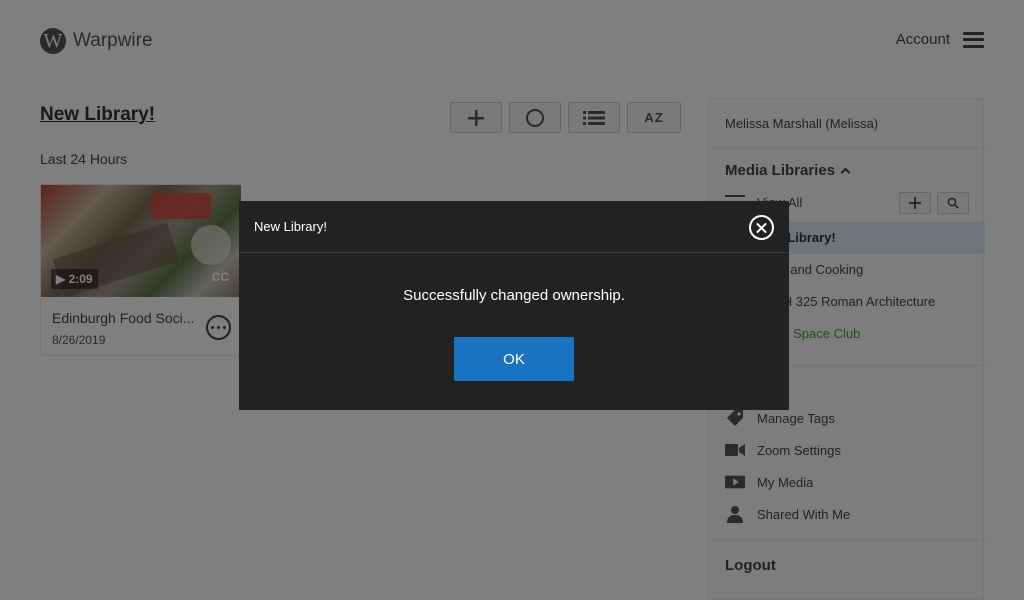 The image size is (1024, 600). I want to click on dialog-header: New Library!, so click(514, 227).